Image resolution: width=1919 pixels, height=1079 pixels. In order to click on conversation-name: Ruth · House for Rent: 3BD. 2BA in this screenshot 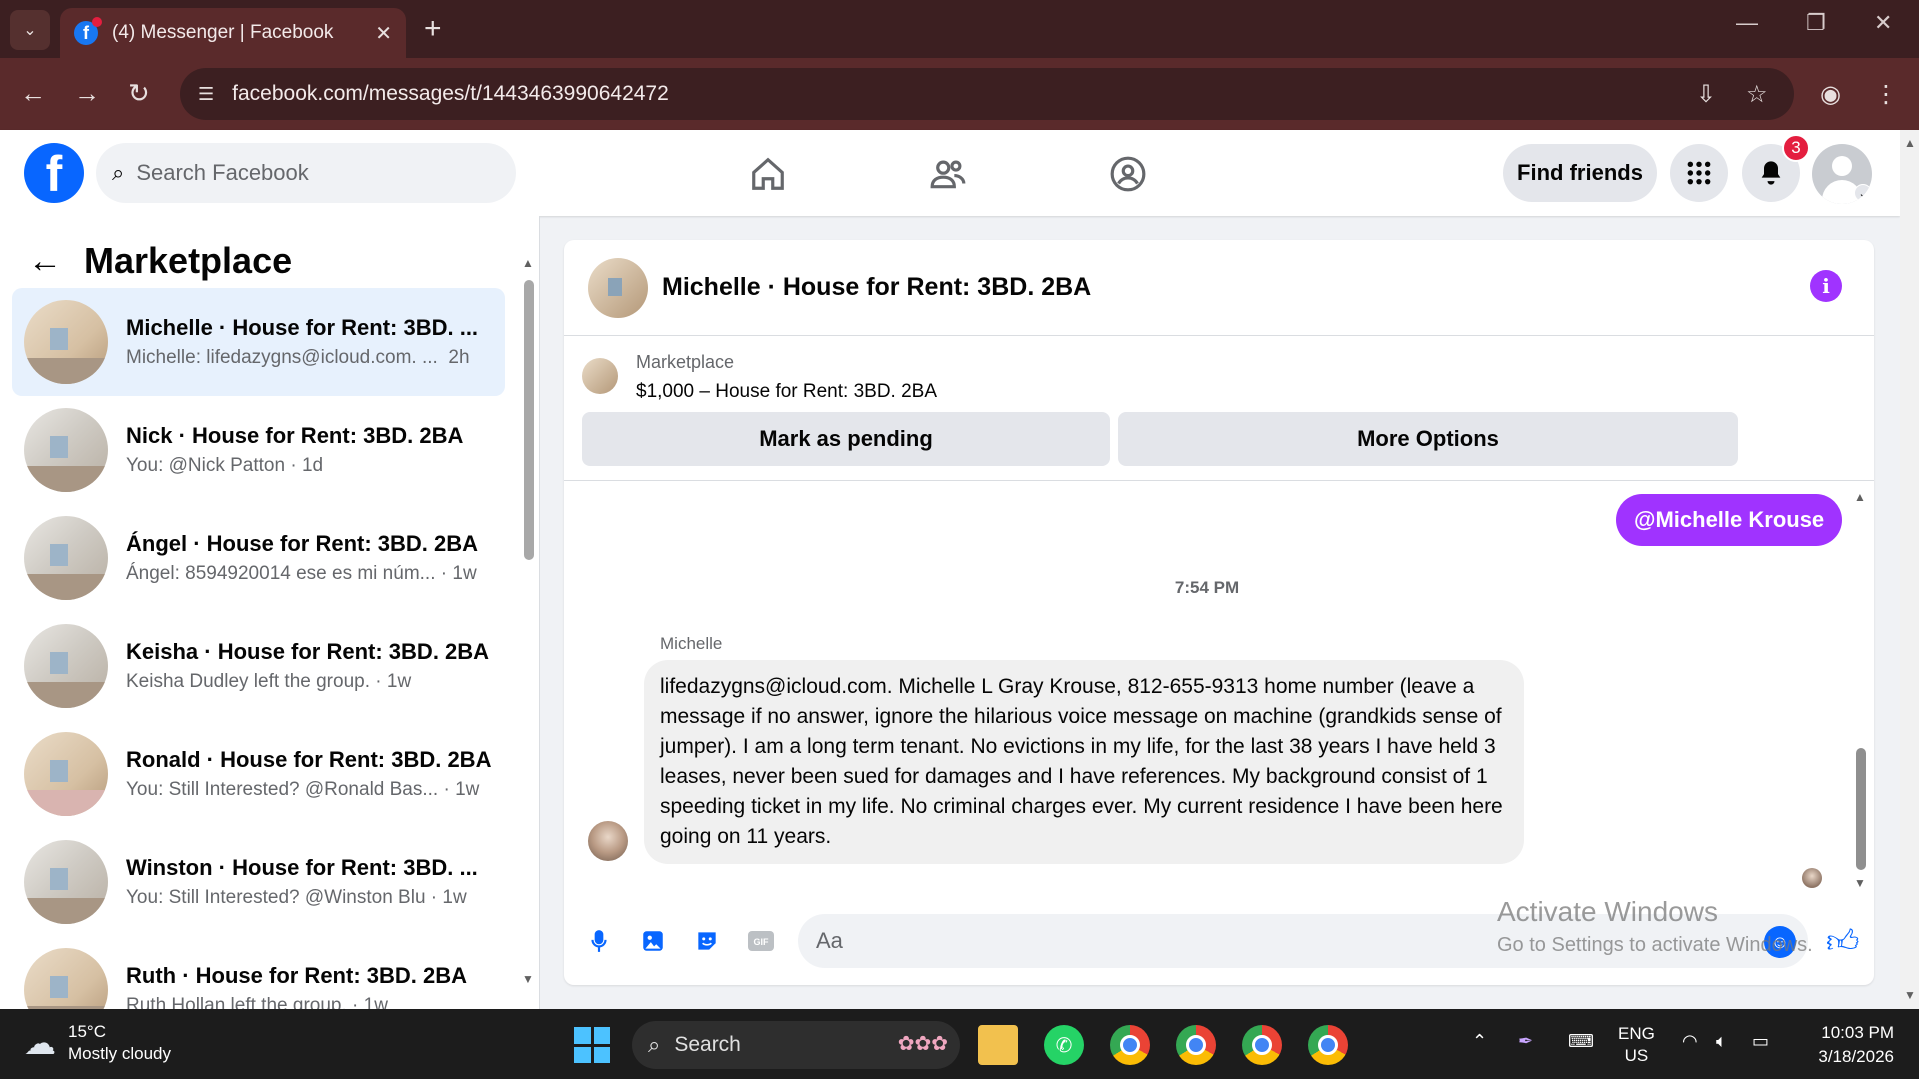, I will do `click(296, 975)`.